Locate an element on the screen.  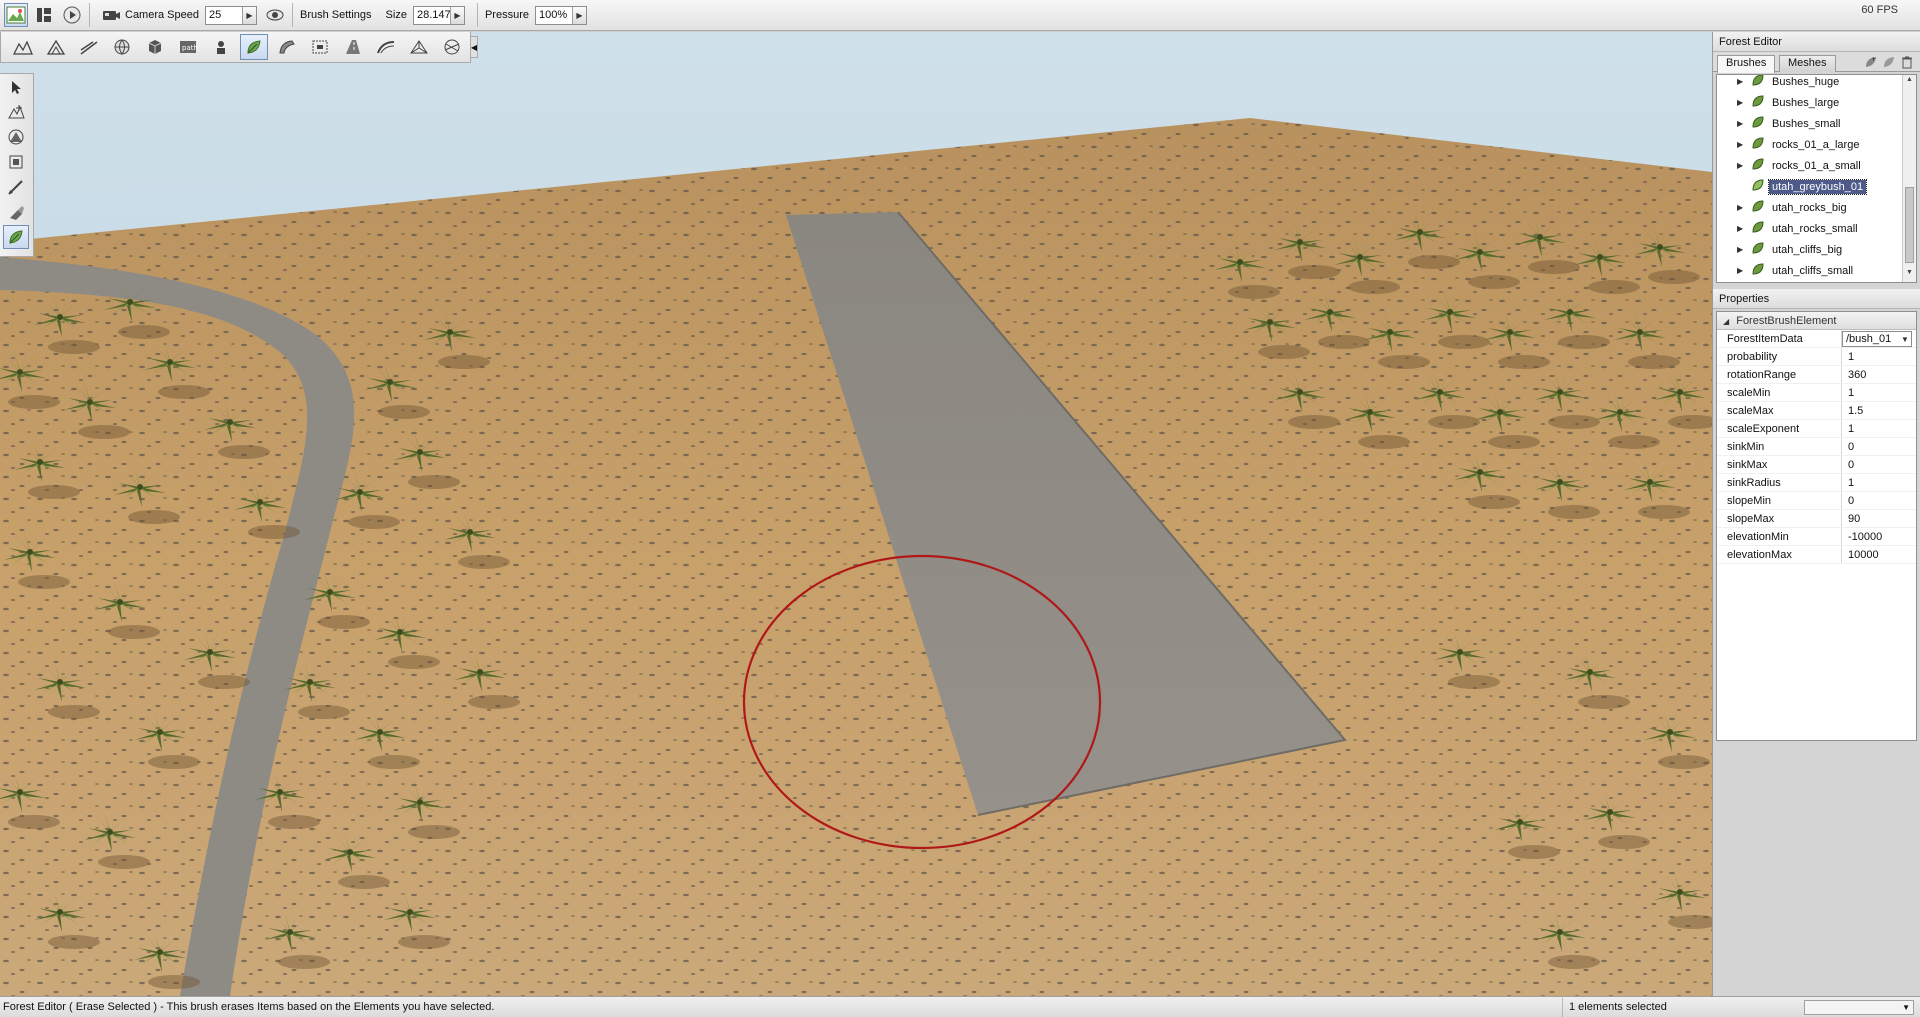
property-value: 10000 is located at coordinates (1879, 554).